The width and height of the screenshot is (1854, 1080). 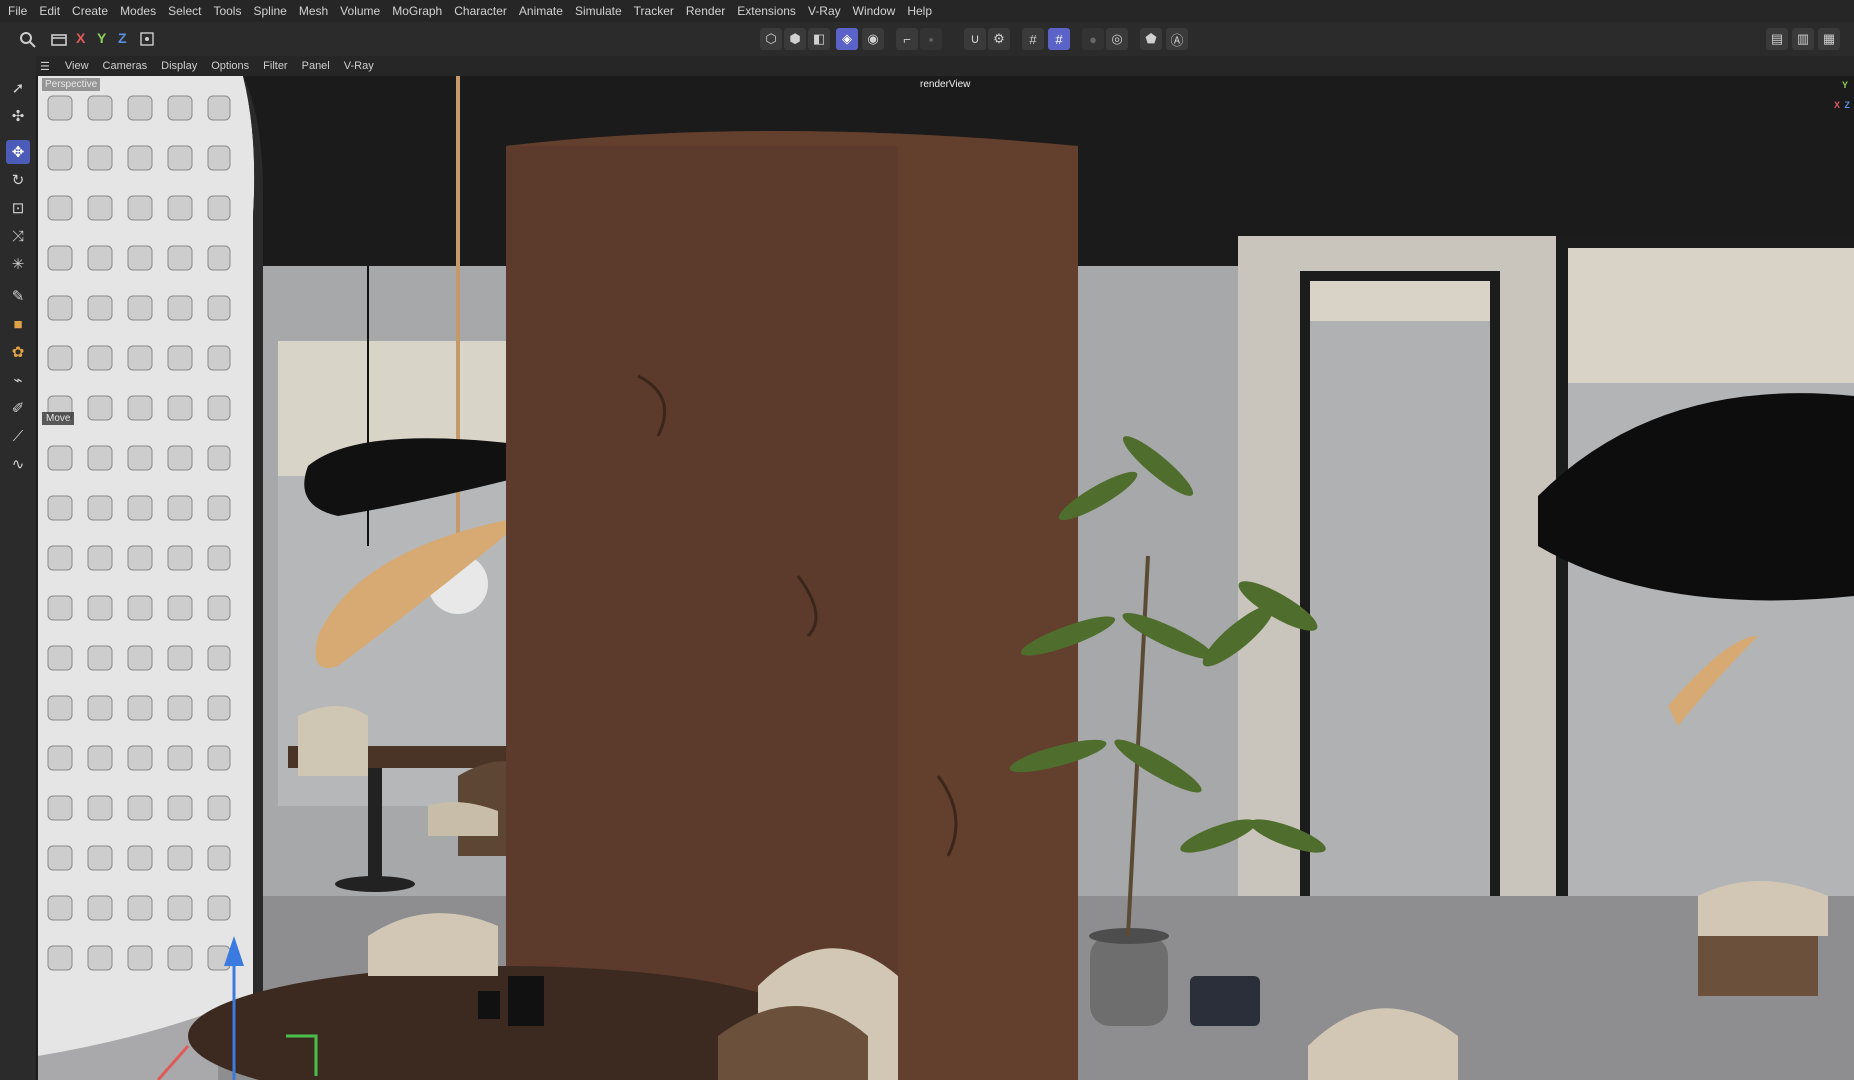 What do you see at coordinates (931, 39) in the screenshot?
I see `workplane-icon: ▪` at bounding box center [931, 39].